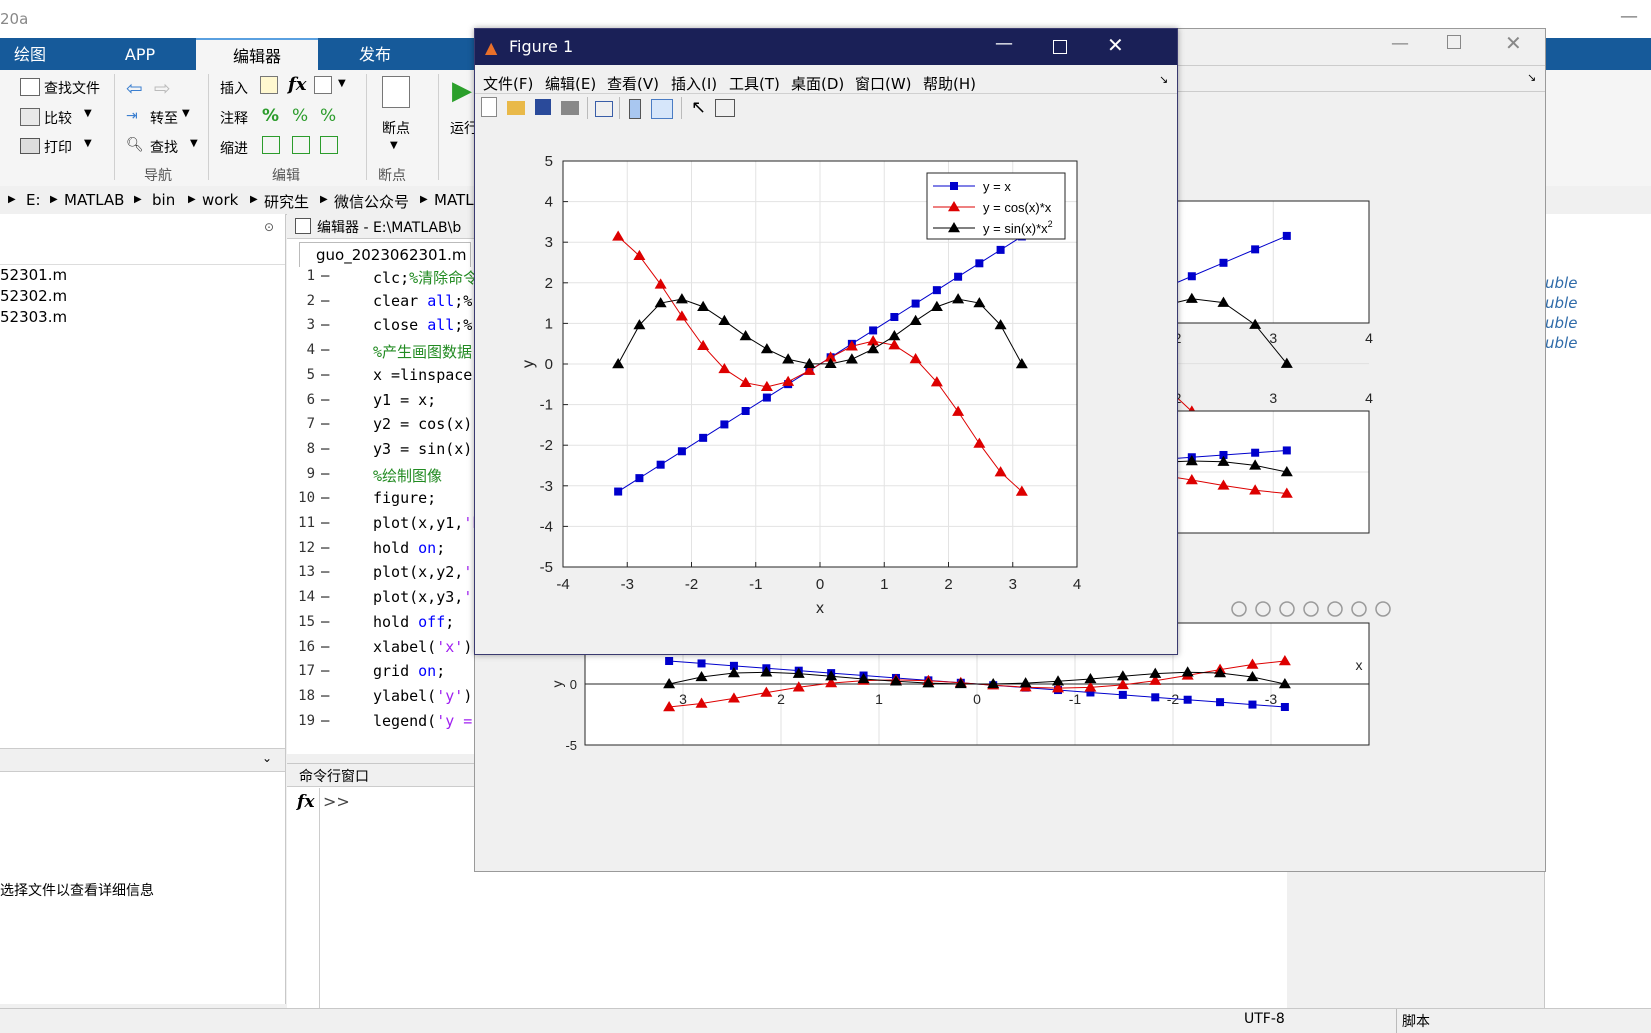 This screenshot has height=1033, width=1651. What do you see at coordinates (422, 721) in the screenshot?
I see `code-line: legend('y =` at bounding box center [422, 721].